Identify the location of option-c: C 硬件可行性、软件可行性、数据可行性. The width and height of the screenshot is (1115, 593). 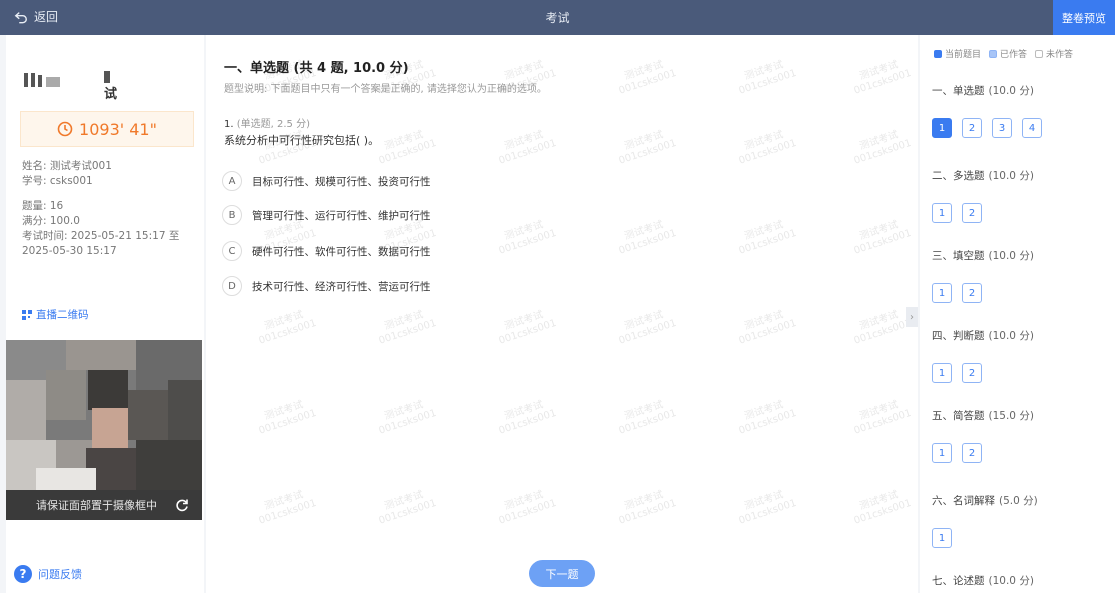
(326, 251).